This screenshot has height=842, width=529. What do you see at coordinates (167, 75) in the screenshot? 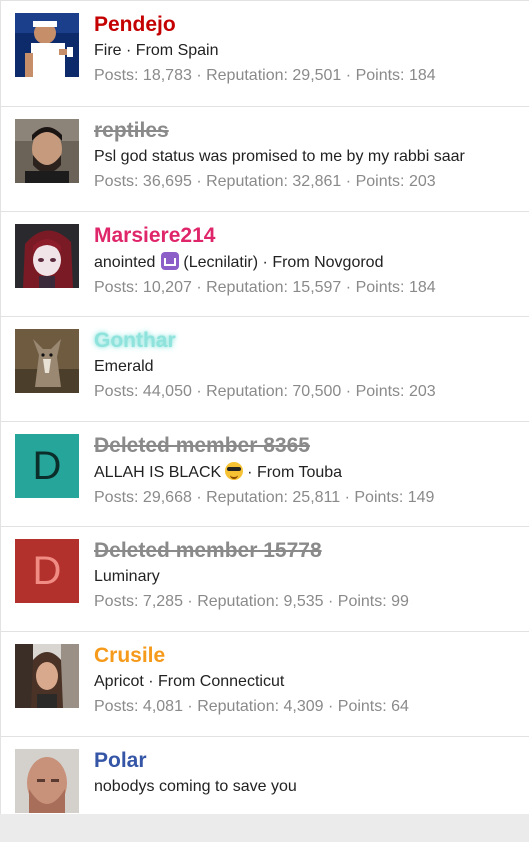
I see `posts-count: 18,783` at bounding box center [167, 75].